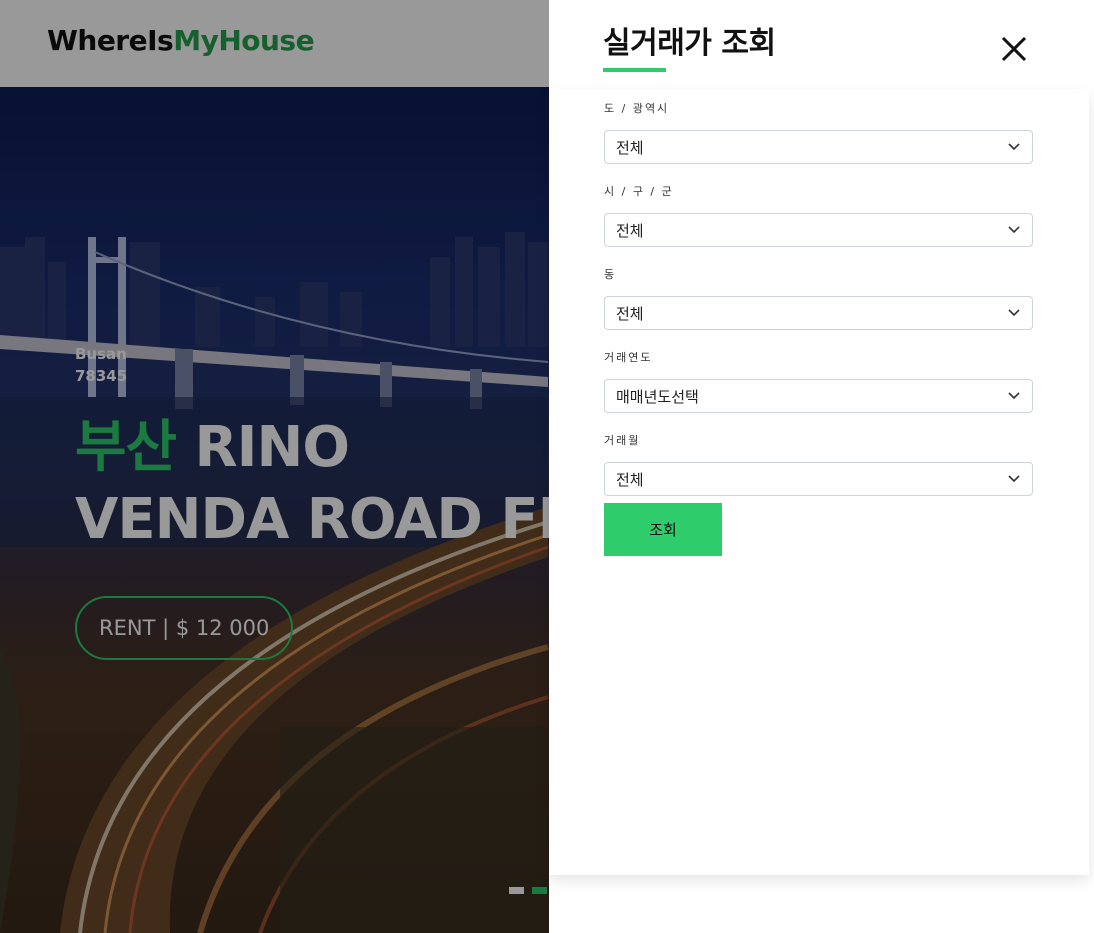  Describe the element at coordinates (637, 108) in the screenshot. I see `sido-label: 도 / 광역시` at that location.